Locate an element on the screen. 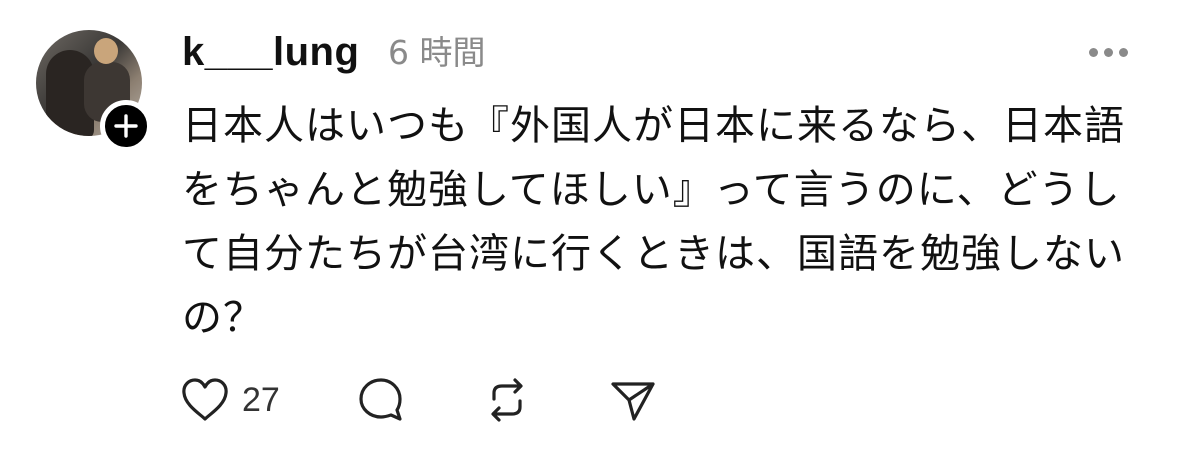 Image resolution: width=1179 pixels, height=460 pixels. repost-button is located at coordinates (507, 400).